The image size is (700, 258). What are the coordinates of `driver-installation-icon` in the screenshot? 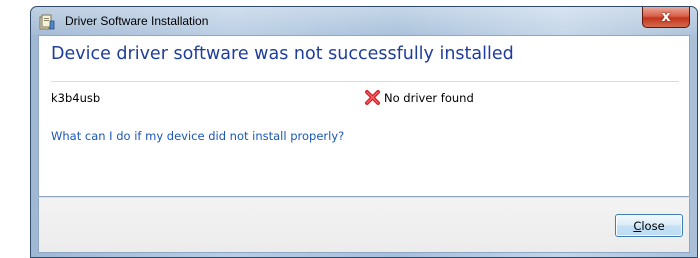 It's located at (47, 22).